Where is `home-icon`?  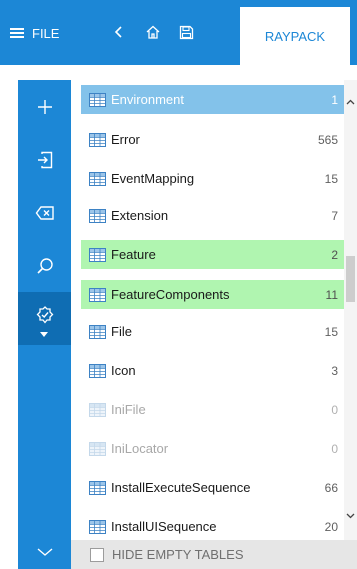 home-icon is located at coordinates (153, 32).